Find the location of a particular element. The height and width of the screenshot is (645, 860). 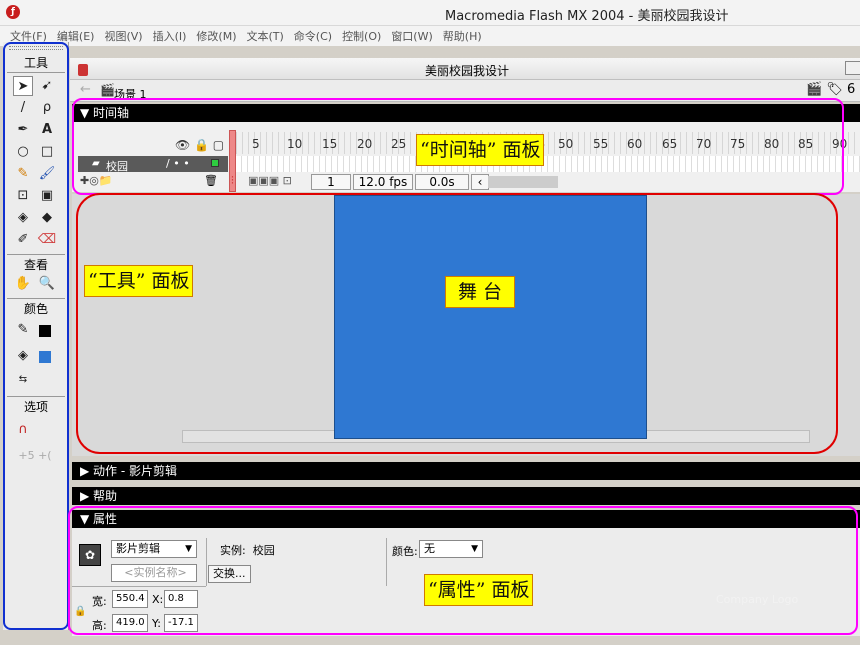

timeline-panel-header: ▼ 时间轴 is located at coordinates (466, 113).